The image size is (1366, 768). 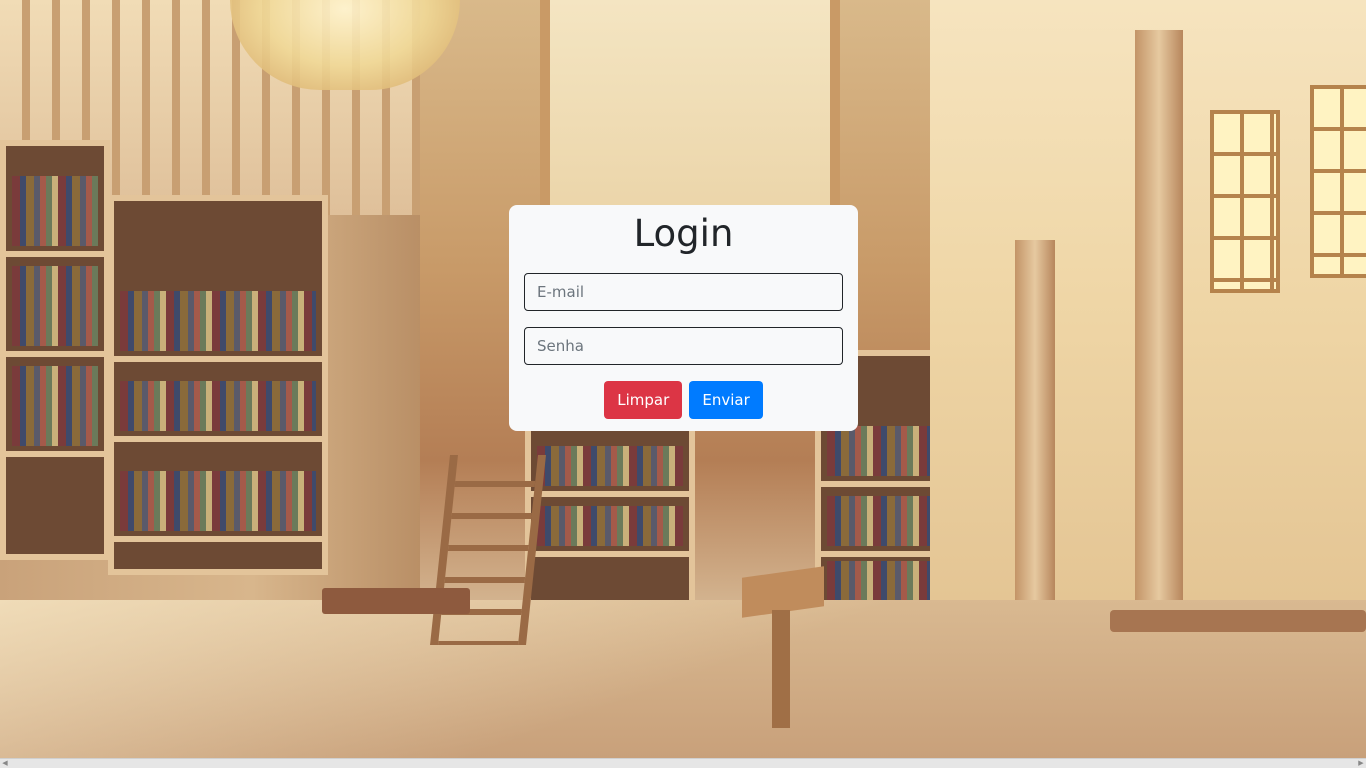 I want to click on horizontal-scrollbar: ◀ ▶, so click(x=683, y=763).